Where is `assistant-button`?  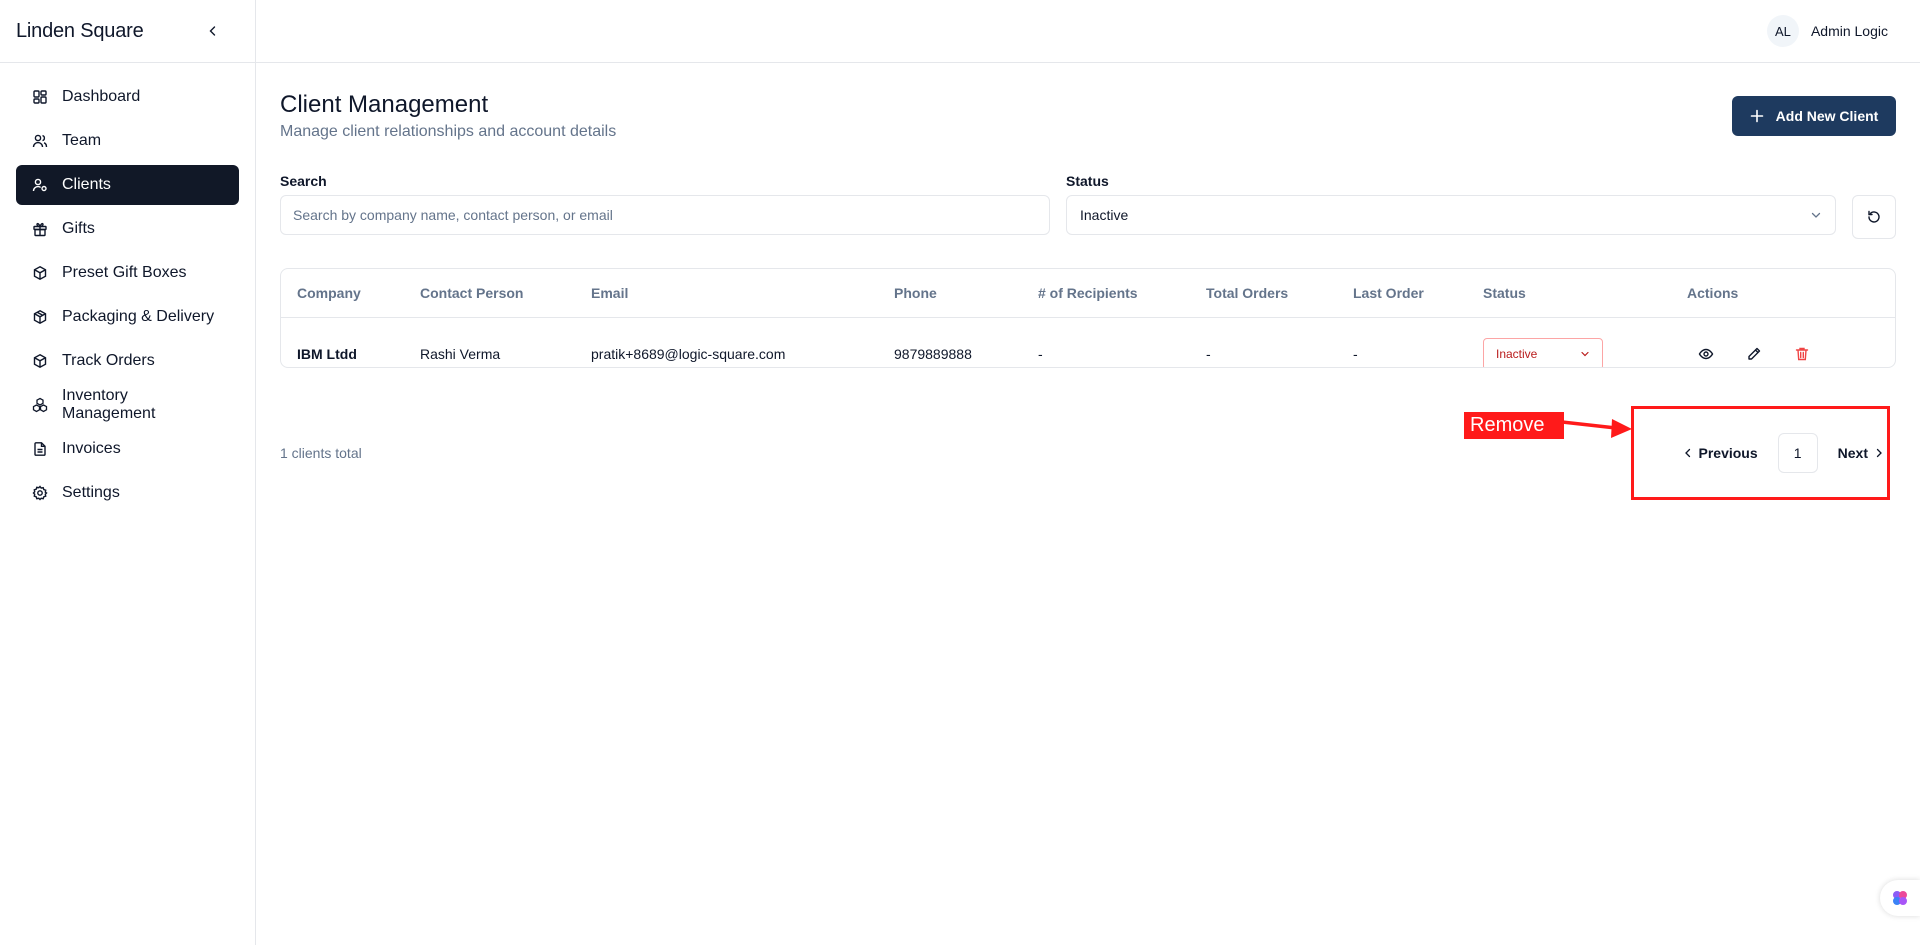
assistant-button is located at coordinates (1900, 898).